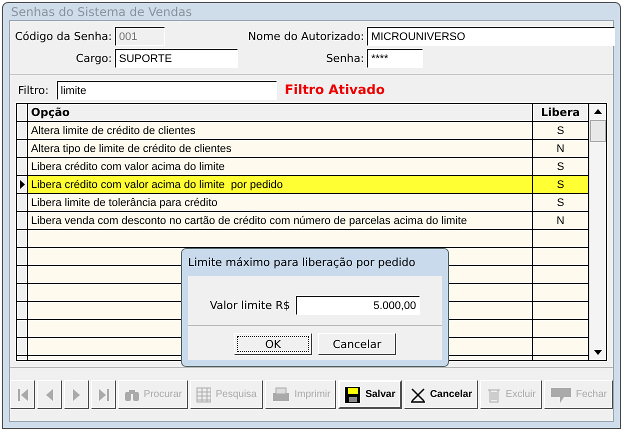  I want to click on field-label: Cargo:, so click(93, 58).